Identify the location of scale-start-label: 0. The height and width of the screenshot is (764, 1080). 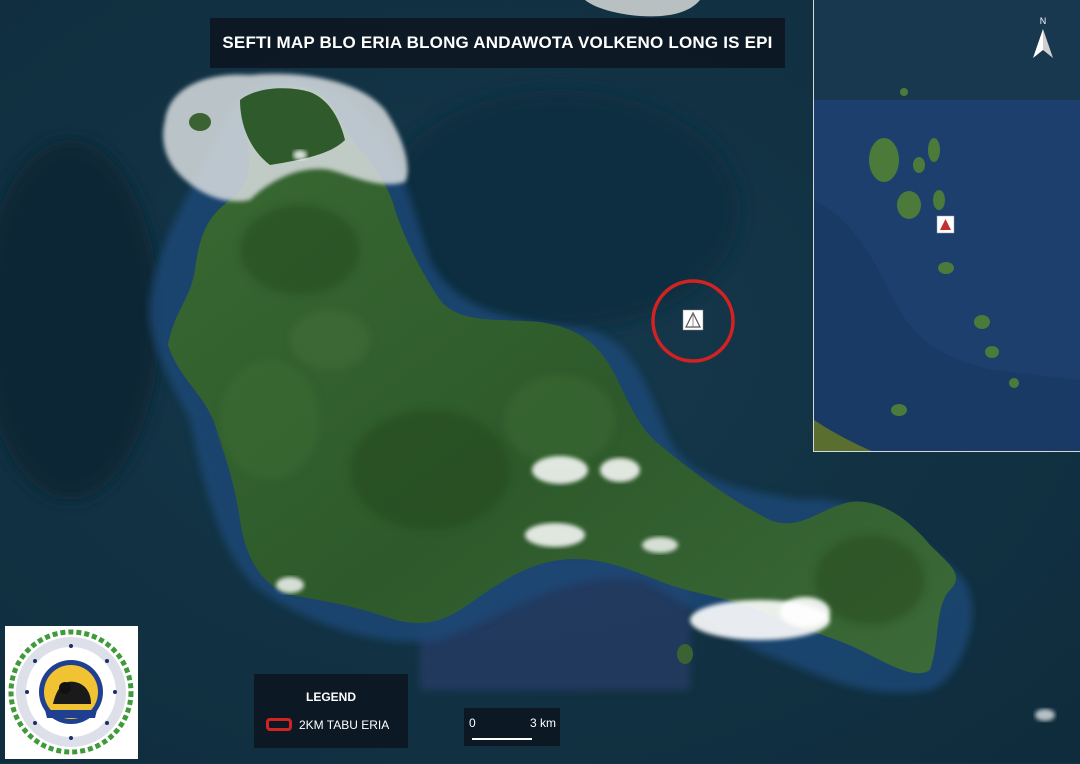
(472, 723).